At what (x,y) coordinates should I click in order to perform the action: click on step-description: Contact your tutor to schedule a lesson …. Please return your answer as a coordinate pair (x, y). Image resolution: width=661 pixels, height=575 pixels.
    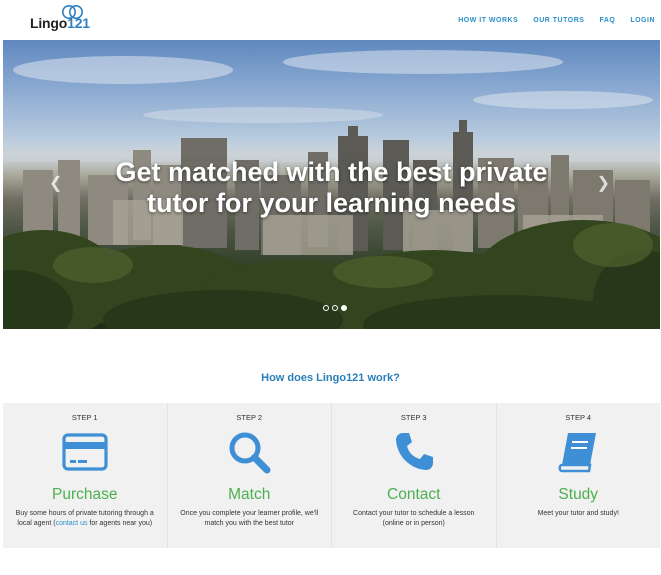
    Looking at the image, I should click on (414, 518).